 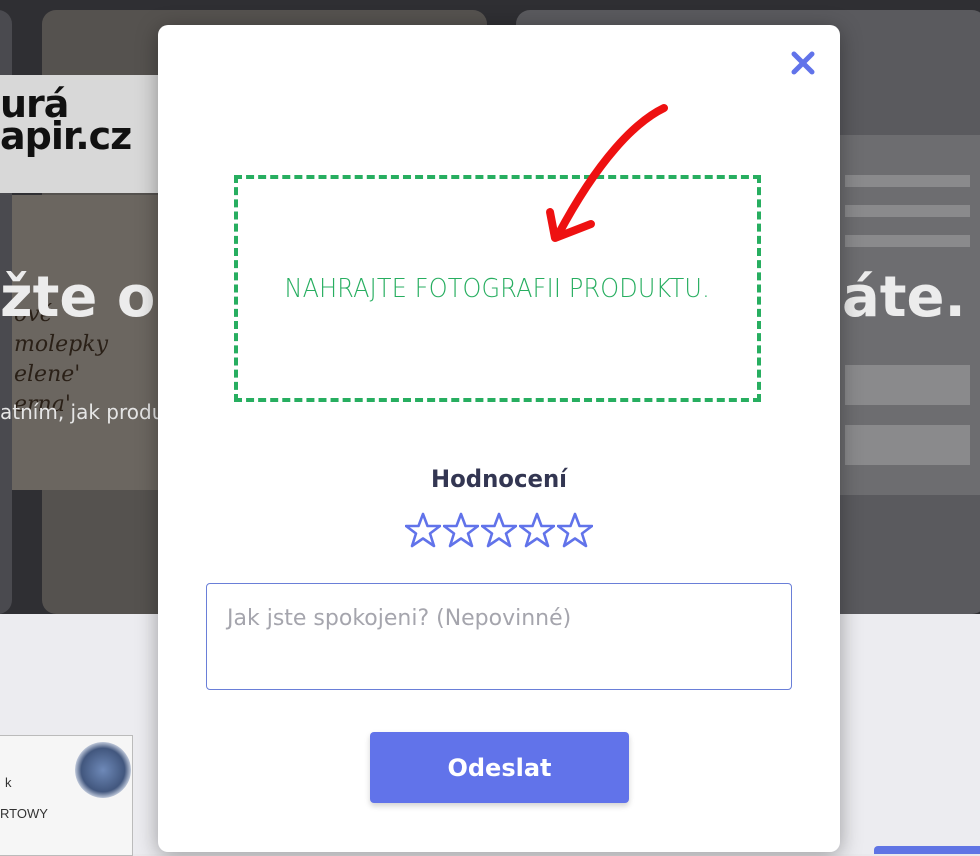 I want to click on background-thumbnail-letter: k, so click(x=8, y=782).